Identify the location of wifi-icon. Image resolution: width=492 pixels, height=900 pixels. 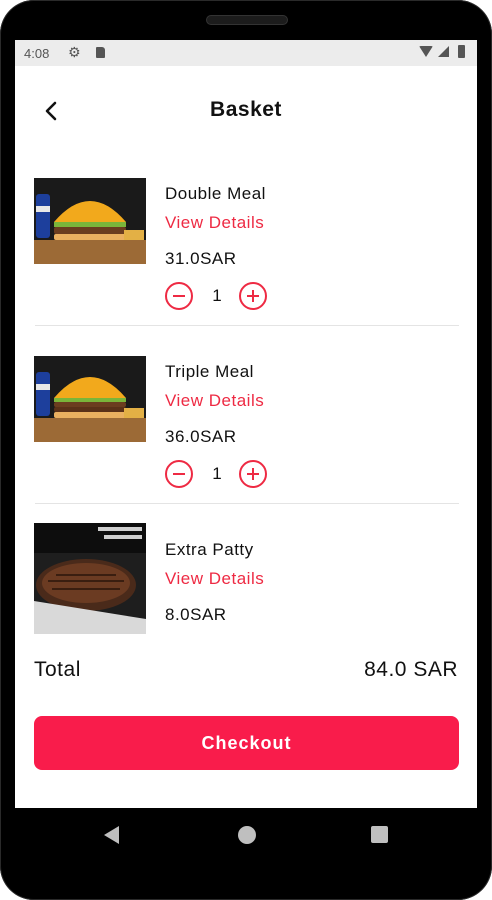
(426, 51).